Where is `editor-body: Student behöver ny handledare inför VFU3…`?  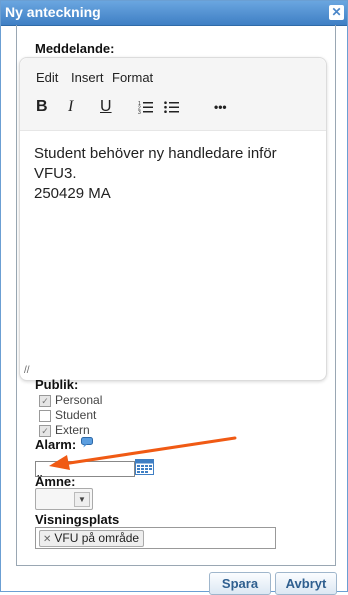 editor-body: Student behöver ny handledare inför VFU3… is located at coordinates (174, 174).